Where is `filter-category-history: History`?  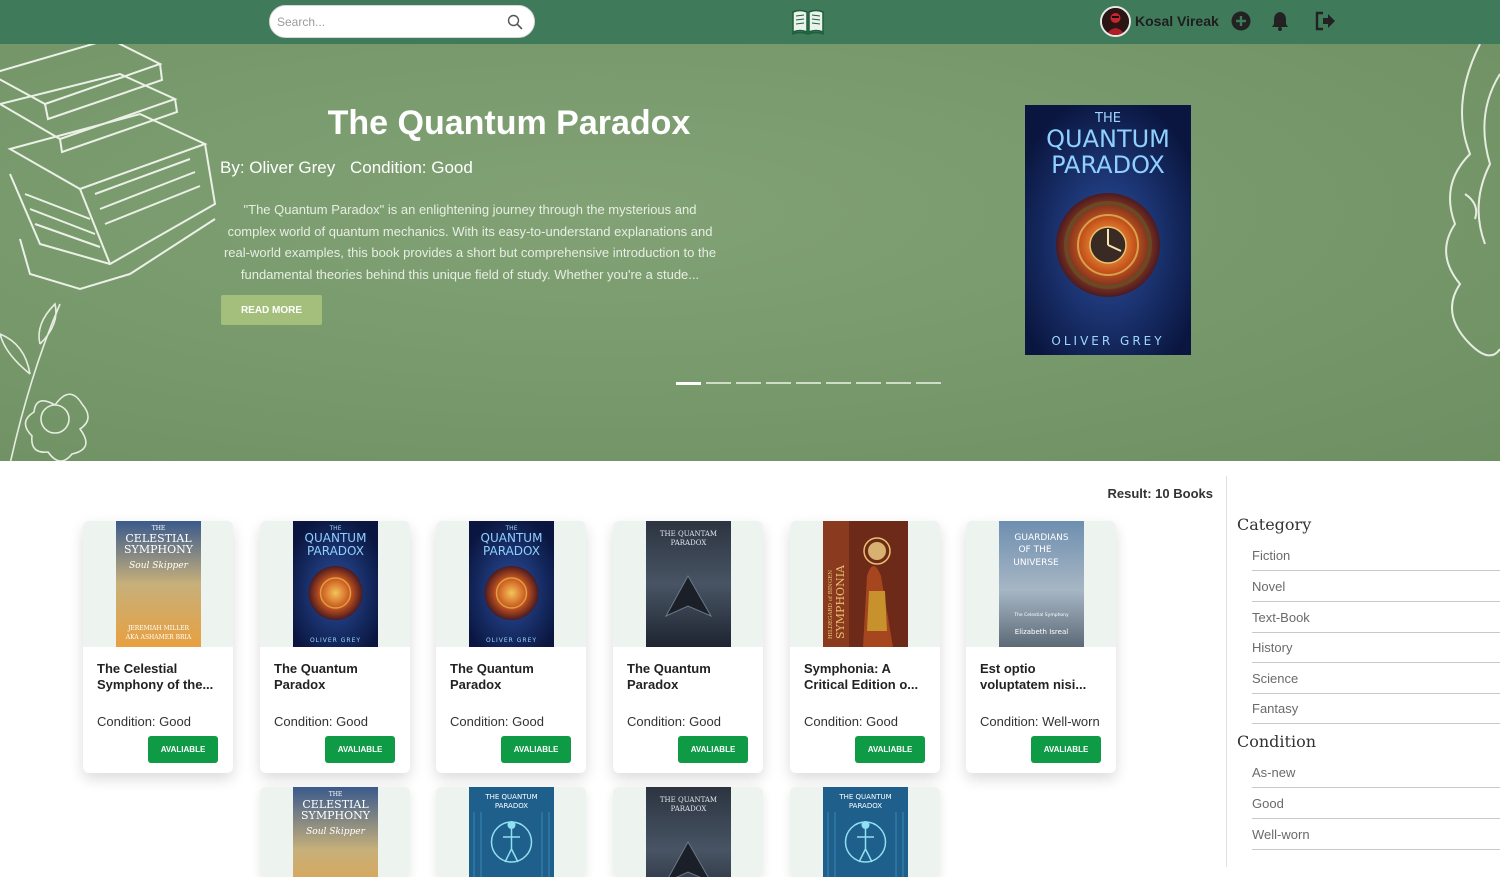
filter-category-history: History is located at coordinates (1376, 648).